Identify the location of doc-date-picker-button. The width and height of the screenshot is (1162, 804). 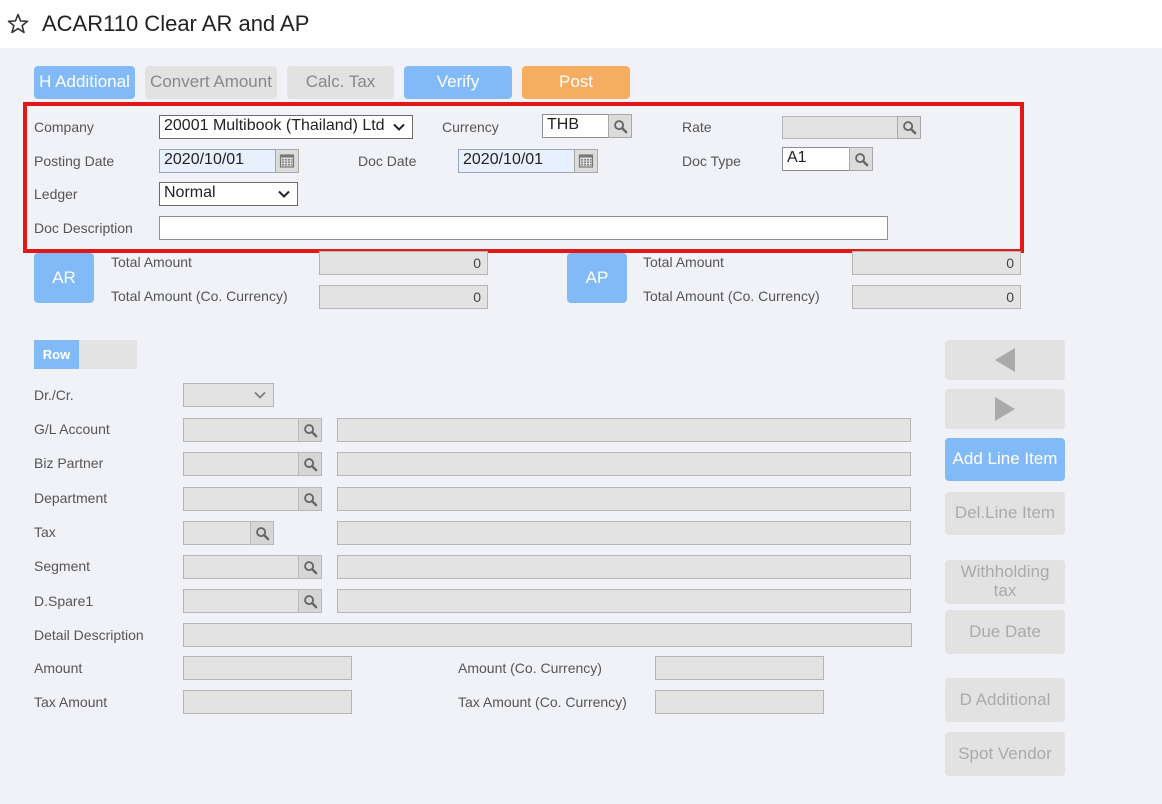
(586, 161).